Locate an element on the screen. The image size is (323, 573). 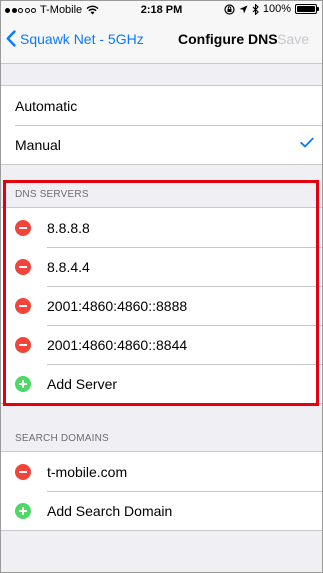
battery-percent: 100% is located at coordinates (276, 9).